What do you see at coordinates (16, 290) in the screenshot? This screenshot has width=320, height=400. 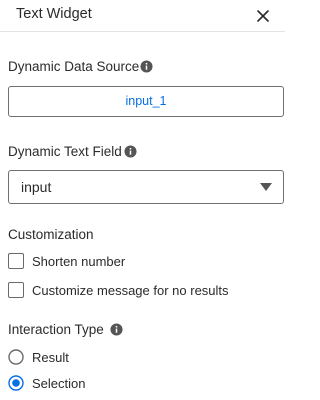 I see `no-results-message-checkbox` at bounding box center [16, 290].